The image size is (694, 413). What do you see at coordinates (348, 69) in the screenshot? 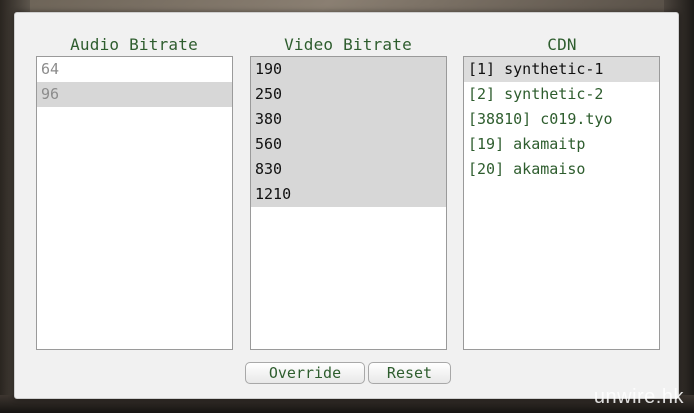
I see `video-bitrate-option: 190` at bounding box center [348, 69].